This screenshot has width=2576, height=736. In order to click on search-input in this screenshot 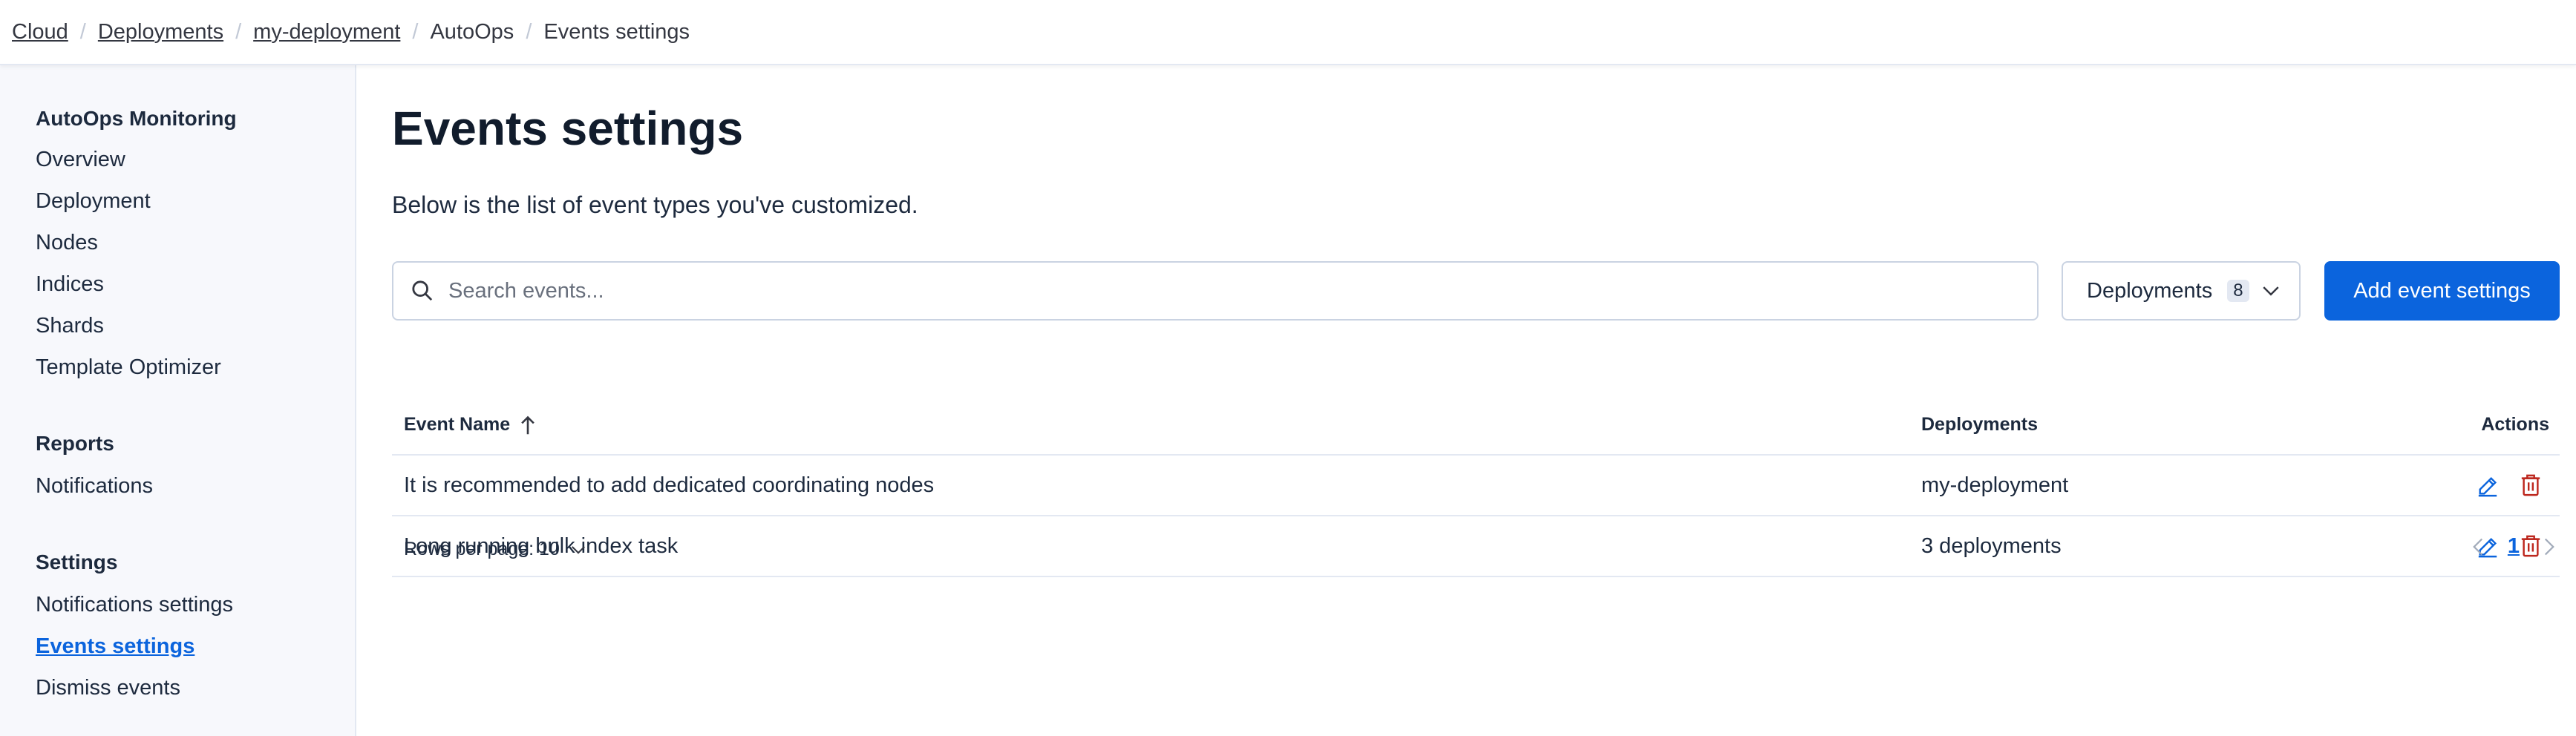, I will do `click(1227, 290)`.